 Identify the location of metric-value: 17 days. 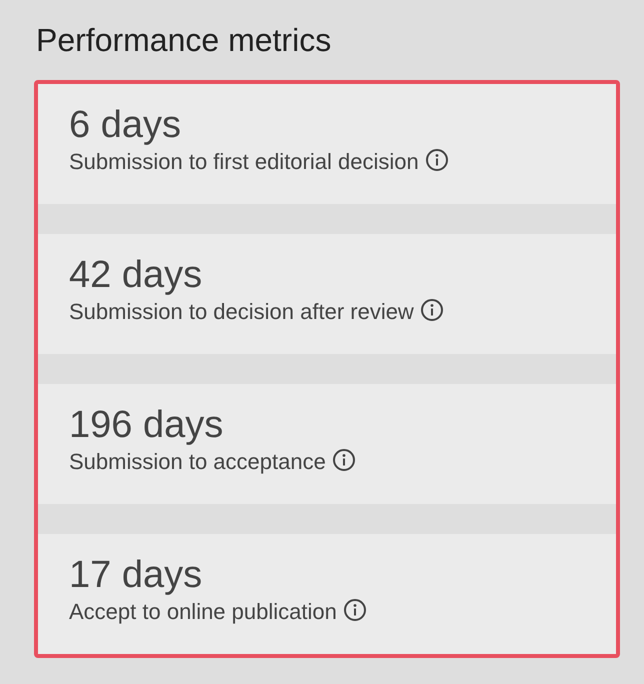
(135, 575).